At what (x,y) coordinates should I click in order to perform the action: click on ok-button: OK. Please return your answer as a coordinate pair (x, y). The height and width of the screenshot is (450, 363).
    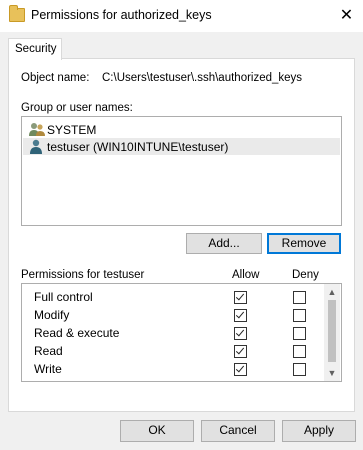
    Looking at the image, I should click on (157, 431).